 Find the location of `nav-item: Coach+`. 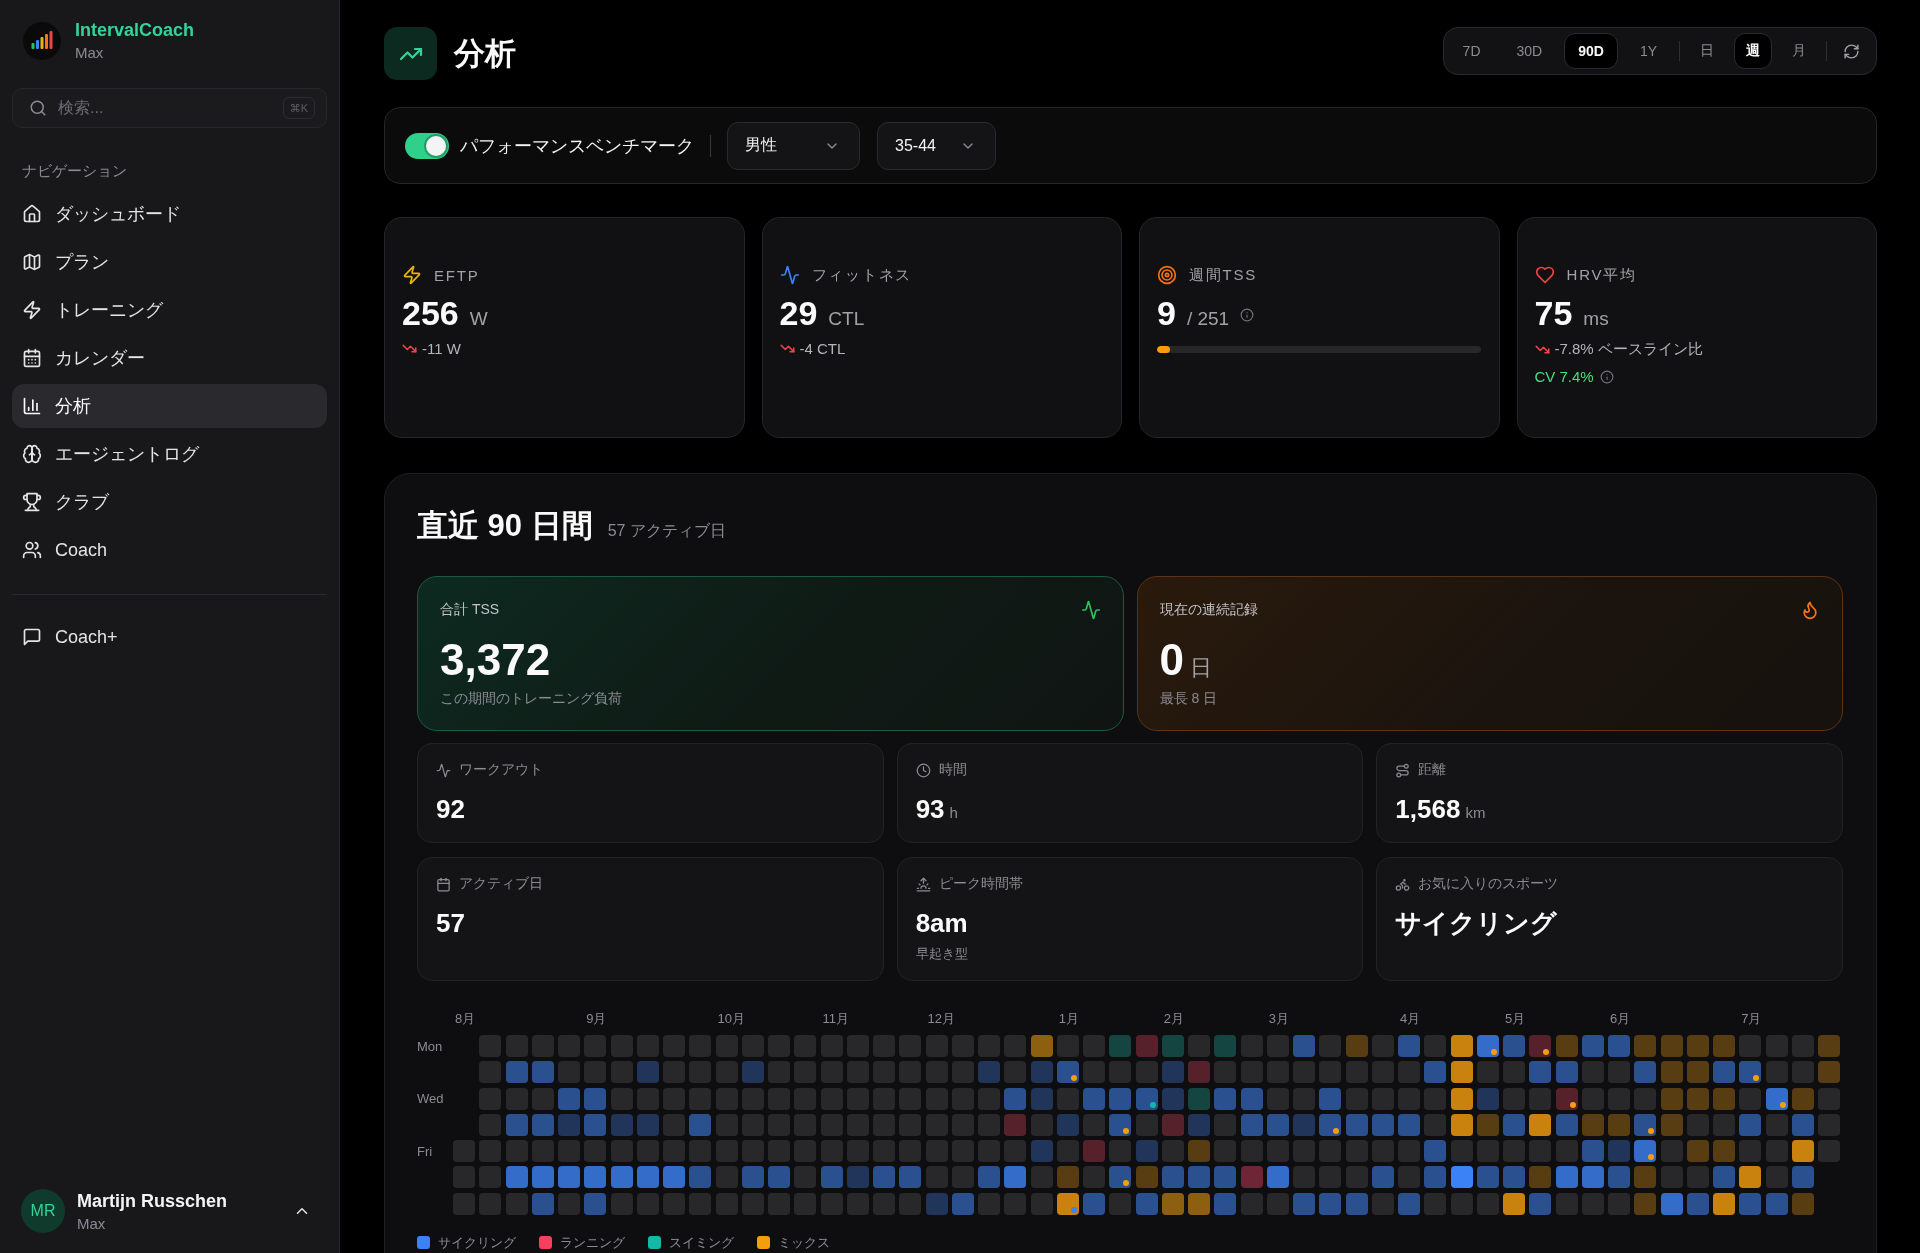

nav-item: Coach+ is located at coordinates (169, 637).